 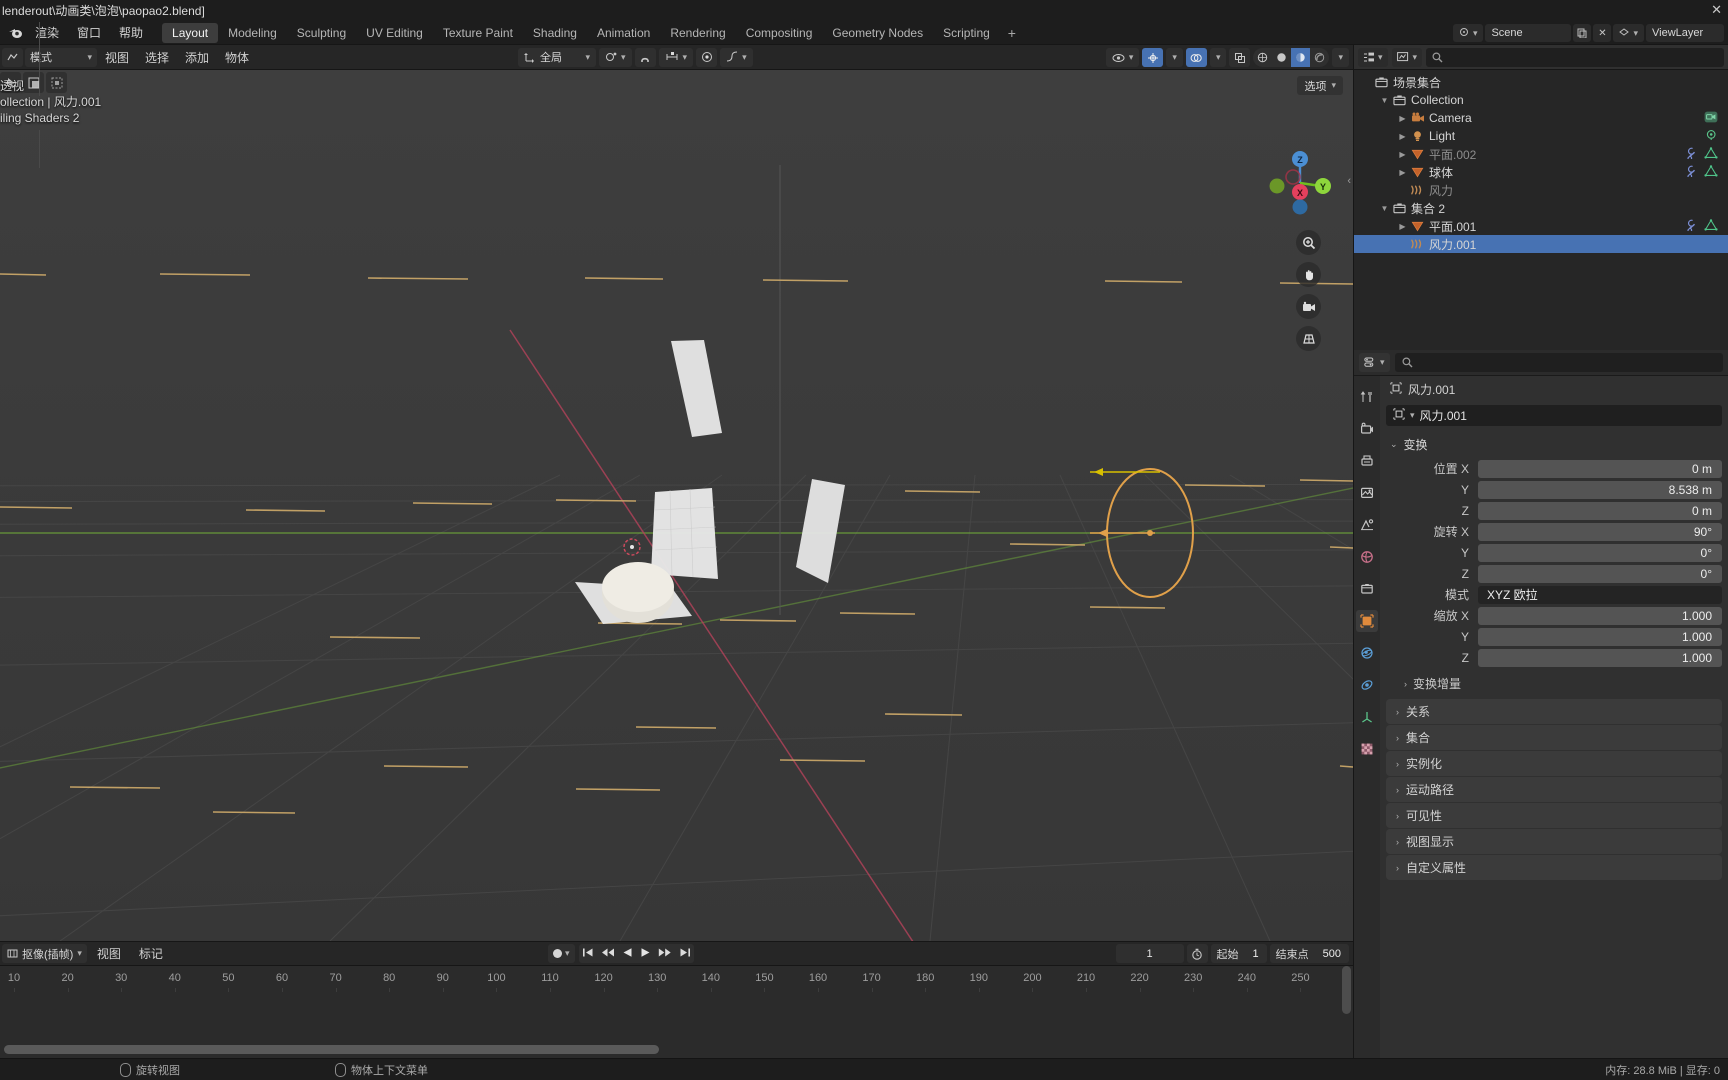 What do you see at coordinates (1685, 33) in the screenshot?
I see `viewlayer-name-field: ViewLayer` at bounding box center [1685, 33].